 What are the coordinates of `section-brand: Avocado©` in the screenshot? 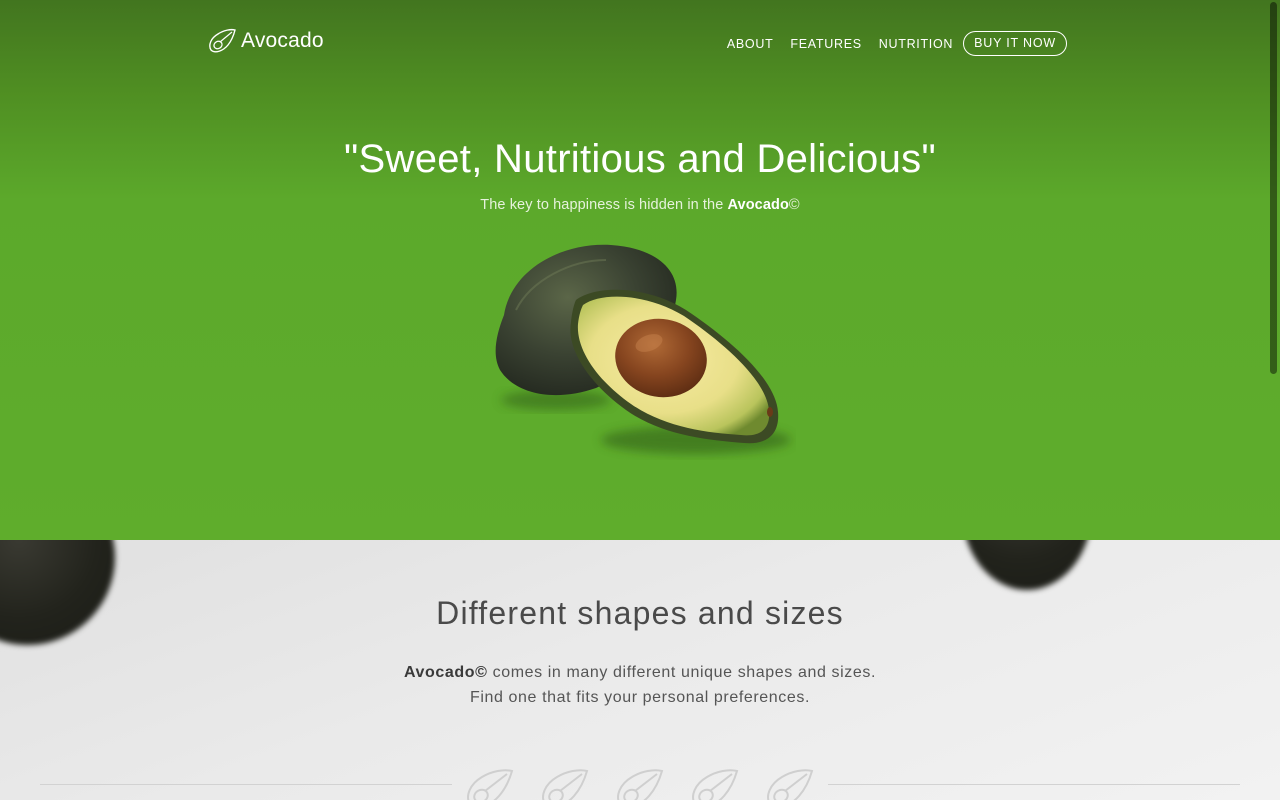 It's located at (445, 672).